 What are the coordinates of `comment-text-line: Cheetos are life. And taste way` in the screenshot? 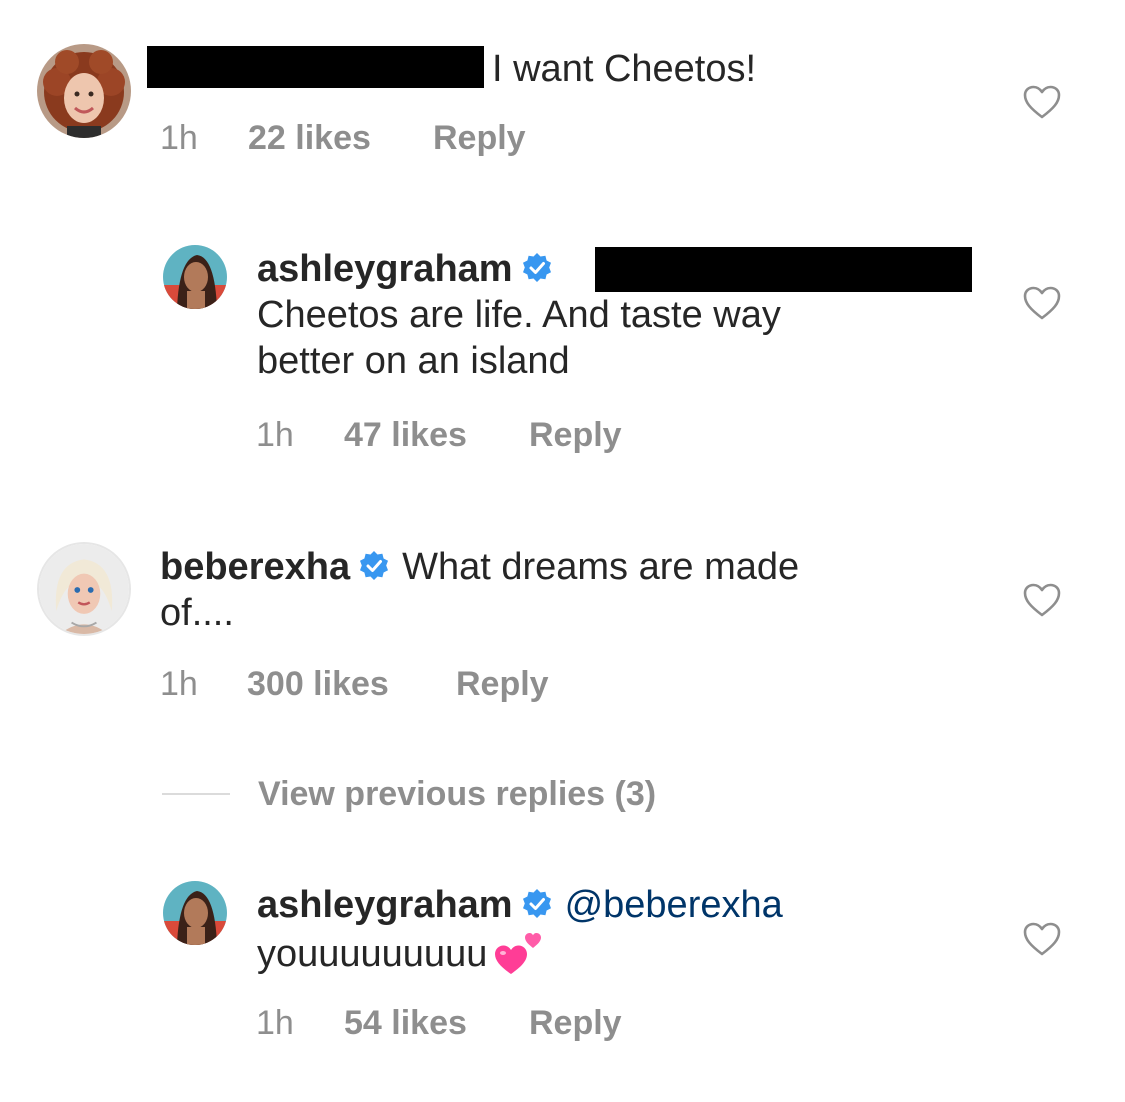 It's located at (519, 315).